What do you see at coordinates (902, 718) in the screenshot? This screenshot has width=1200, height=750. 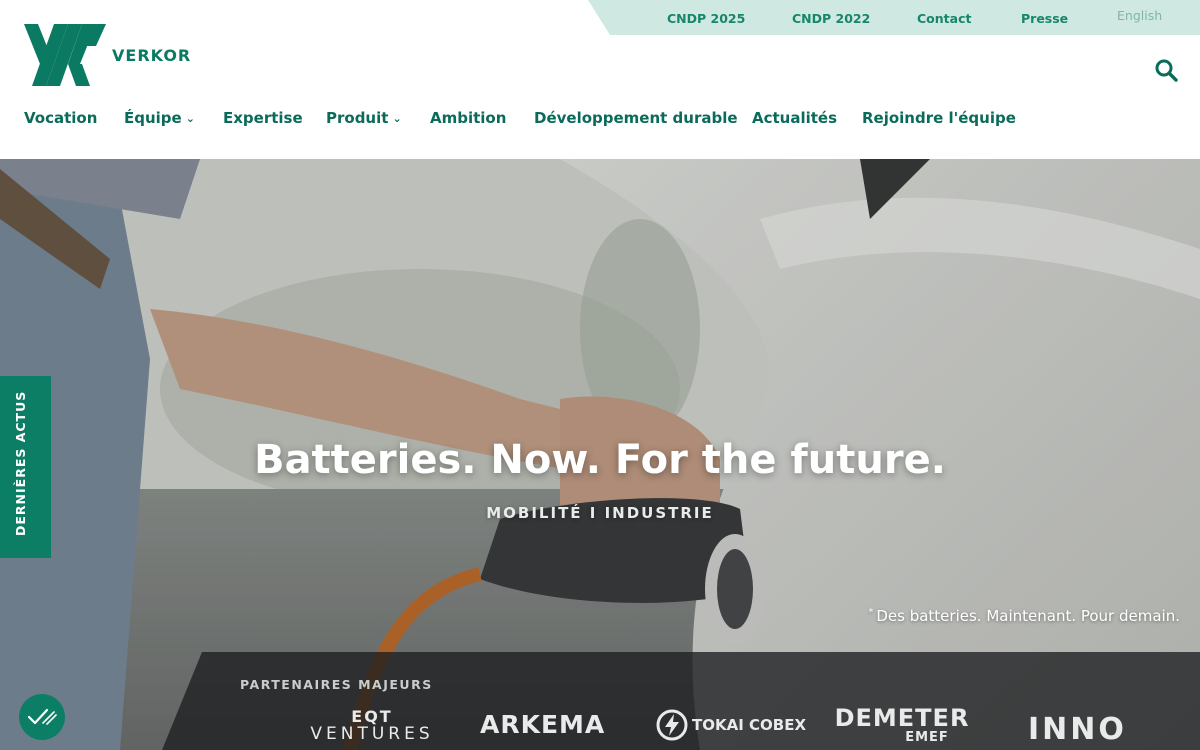 I see `partner-logo-text: DEMETER` at bounding box center [902, 718].